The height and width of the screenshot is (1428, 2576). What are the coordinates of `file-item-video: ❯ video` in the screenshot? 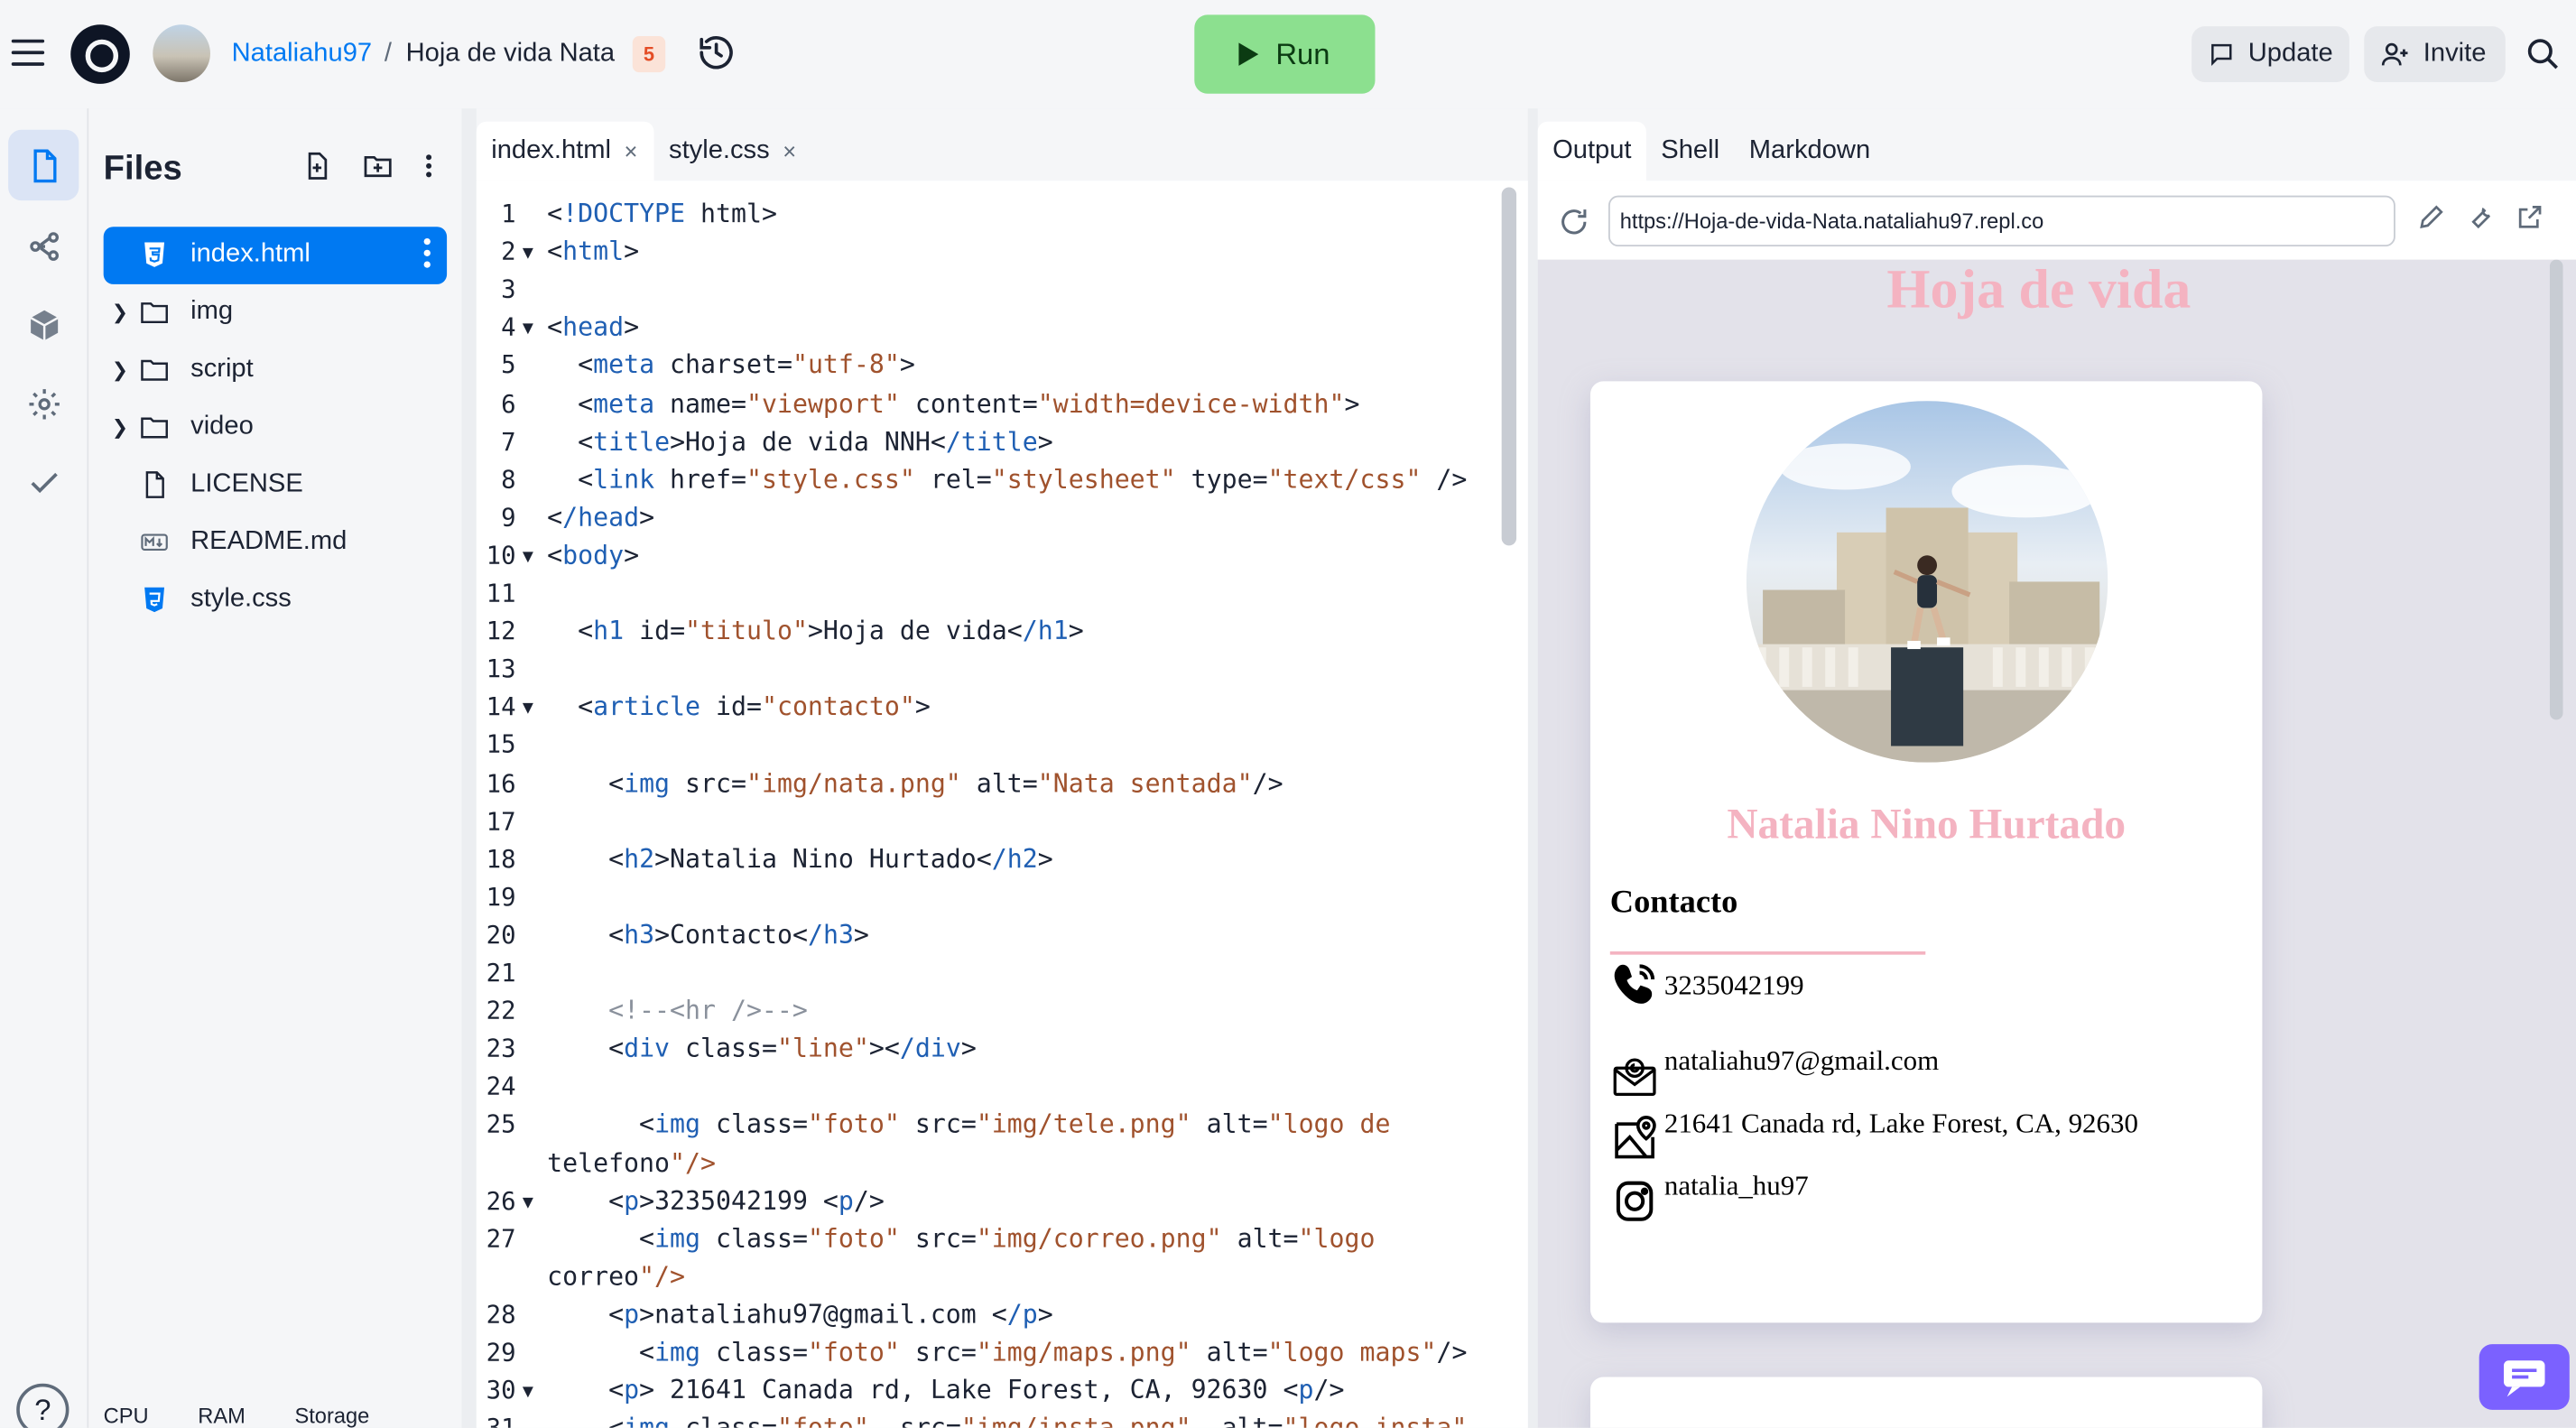 It's located at (275, 428).